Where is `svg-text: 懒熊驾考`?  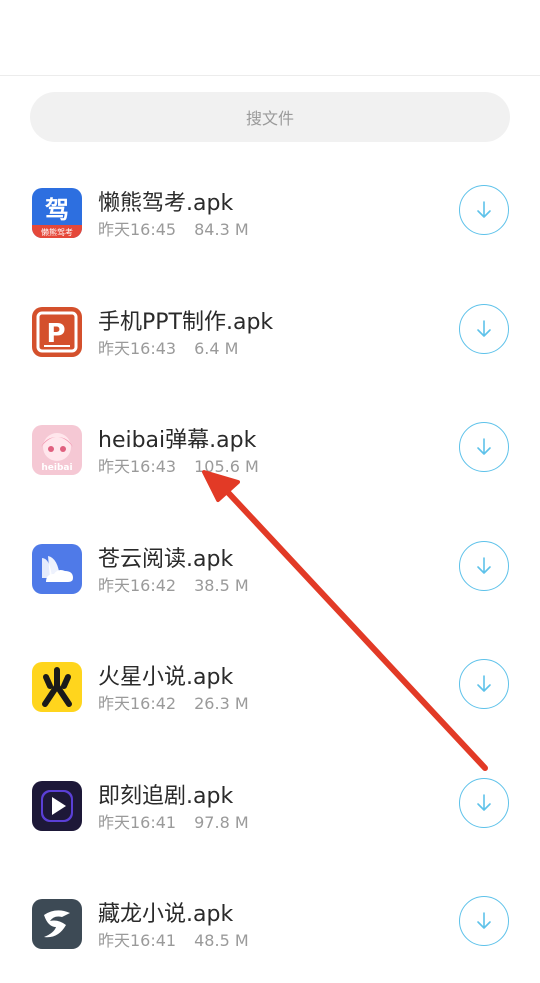
svg-text: 懒熊驾考 is located at coordinates (57, 232).